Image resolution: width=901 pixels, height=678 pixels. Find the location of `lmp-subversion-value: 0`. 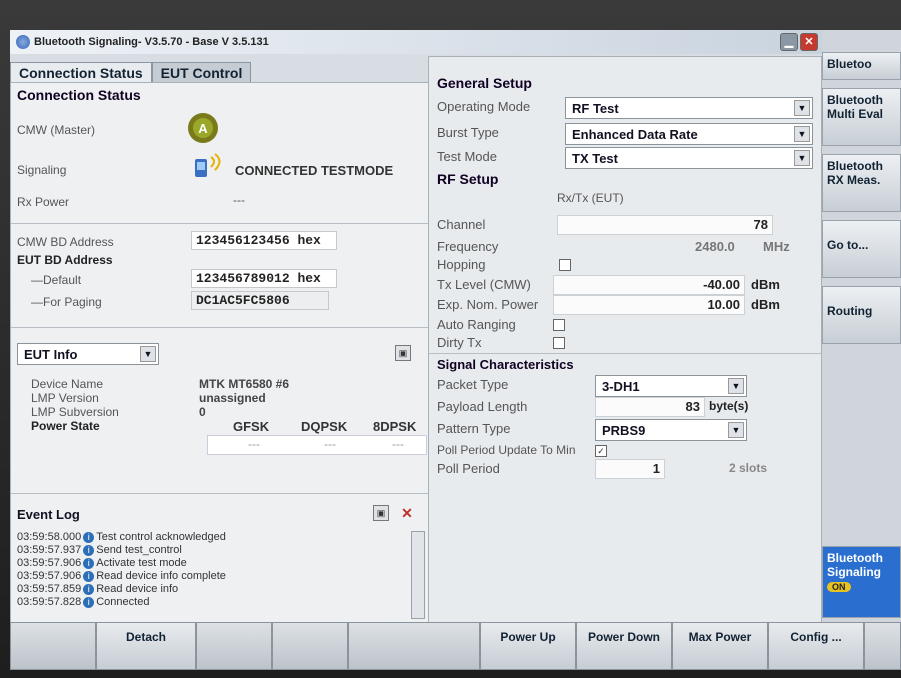

lmp-subversion-value: 0 is located at coordinates (202, 412).